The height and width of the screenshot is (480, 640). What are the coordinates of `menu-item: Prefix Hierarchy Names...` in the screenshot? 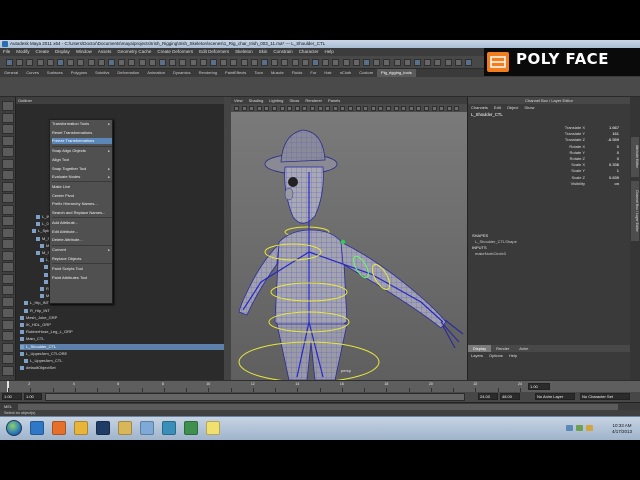 It's located at (82, 204).